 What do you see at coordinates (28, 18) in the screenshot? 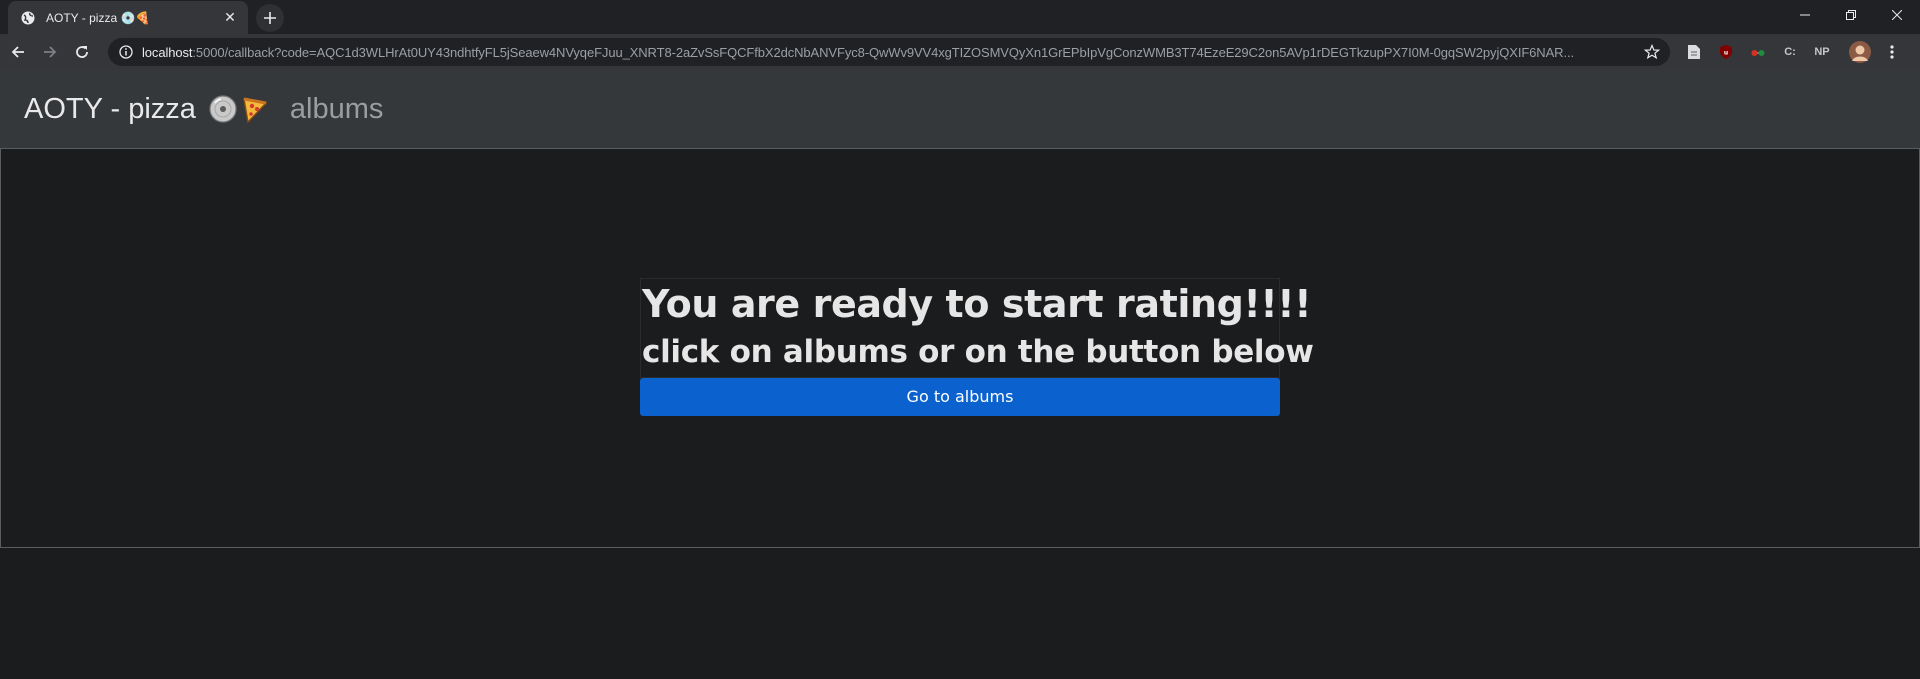
I see `globe-icon` at bounding box center [28, 18].